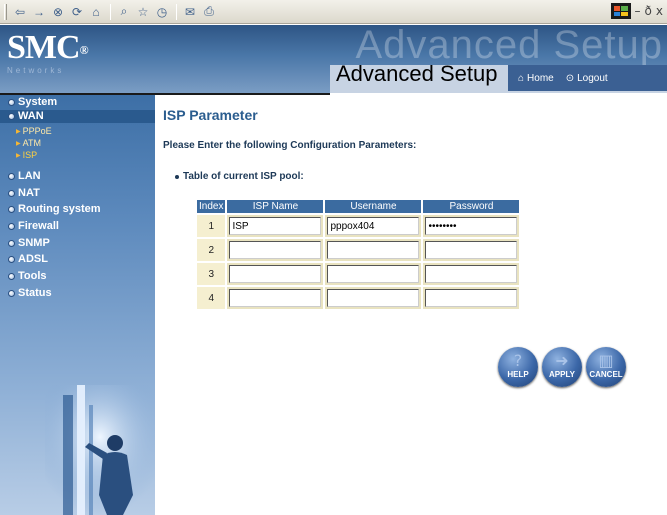 The height and width of the screenshot is (515, 667). Describe the element at coordinates (275, 206) in the screenshot. I see `column-header-isp-name: ISP Name` at that location.